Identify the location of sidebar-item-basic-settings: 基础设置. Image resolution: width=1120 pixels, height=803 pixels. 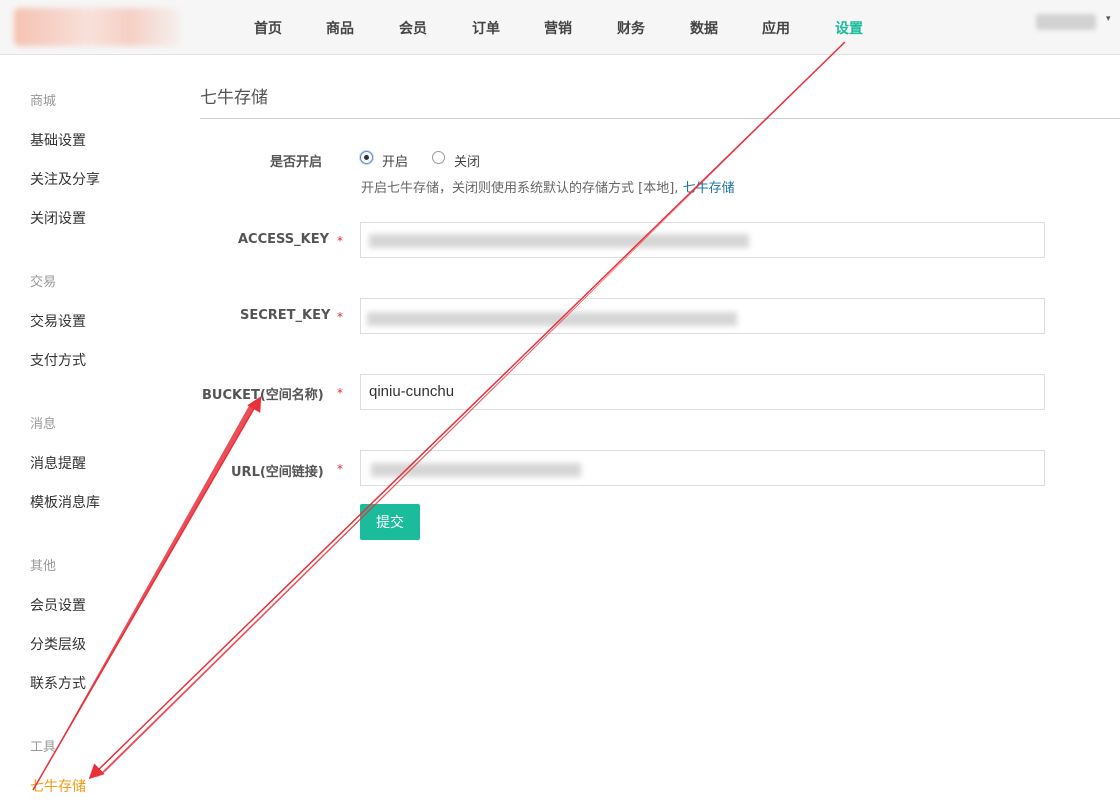
(58, 140).